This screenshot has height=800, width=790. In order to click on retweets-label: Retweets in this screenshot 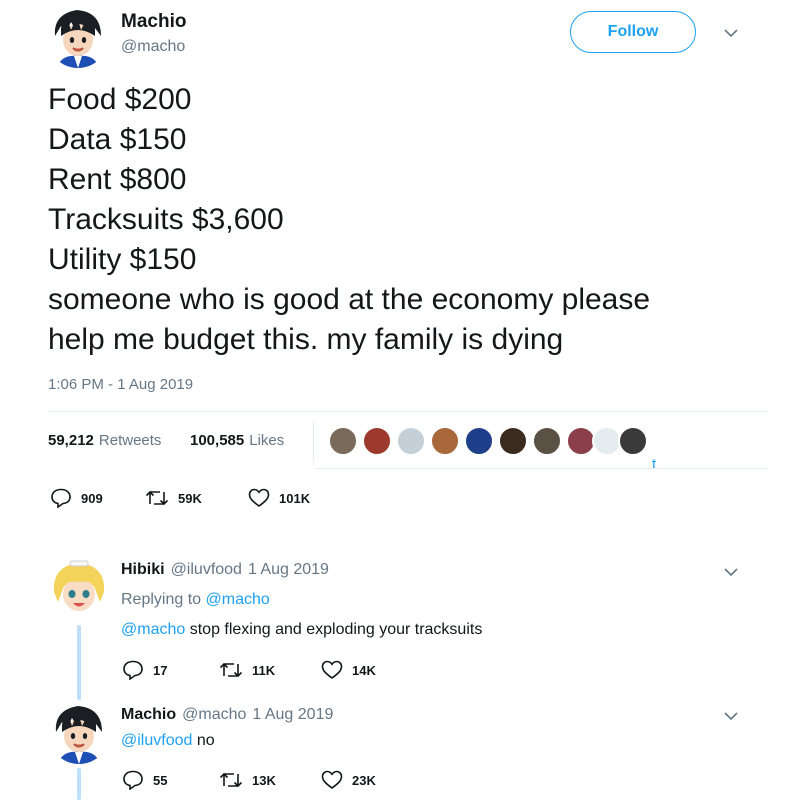, I will do `click(130, 440)`.